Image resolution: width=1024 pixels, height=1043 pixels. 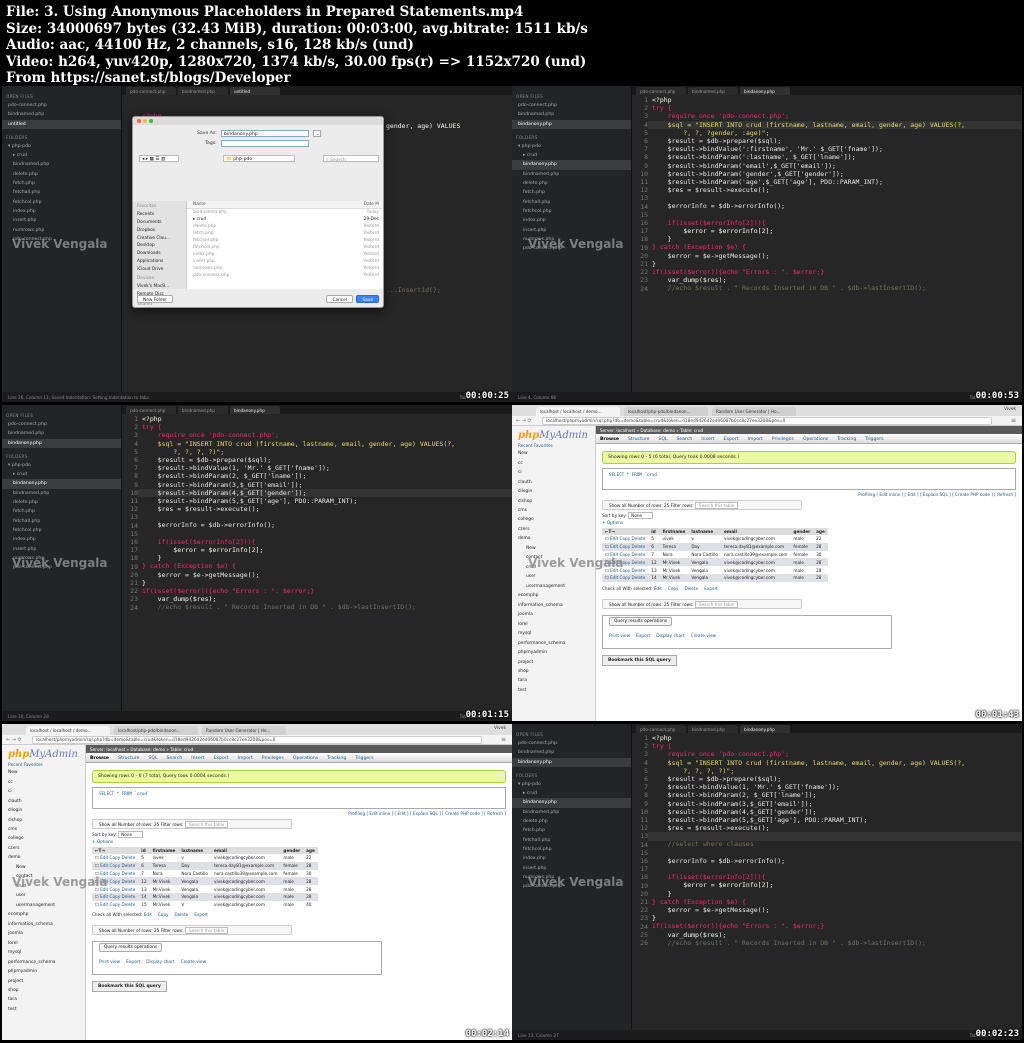 I want to click on database-item: project, so click(x=43, y=980).